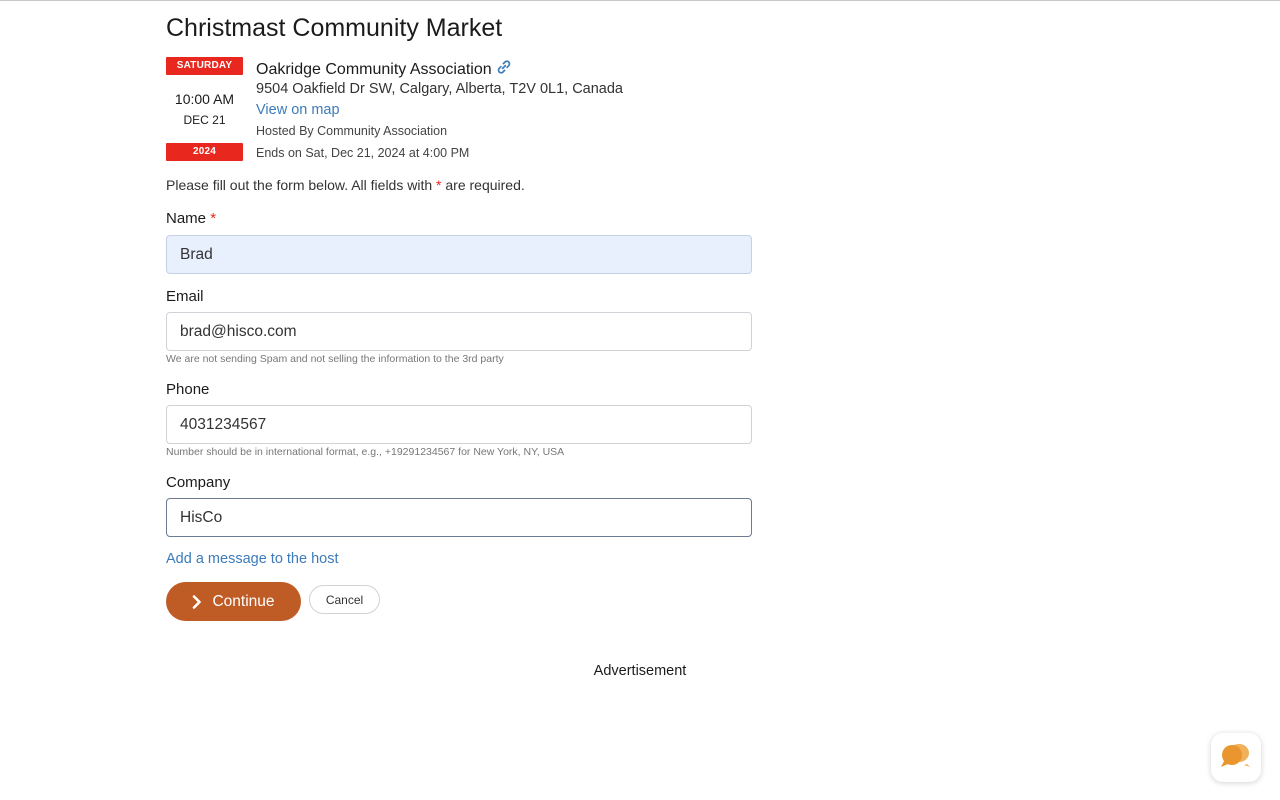 The width and height of the screenshot is (1280, 800). What do you see at coordinates (186, 218) in the screenshot?
I see `name-label-text: Name` at bounding box center [186, 218].